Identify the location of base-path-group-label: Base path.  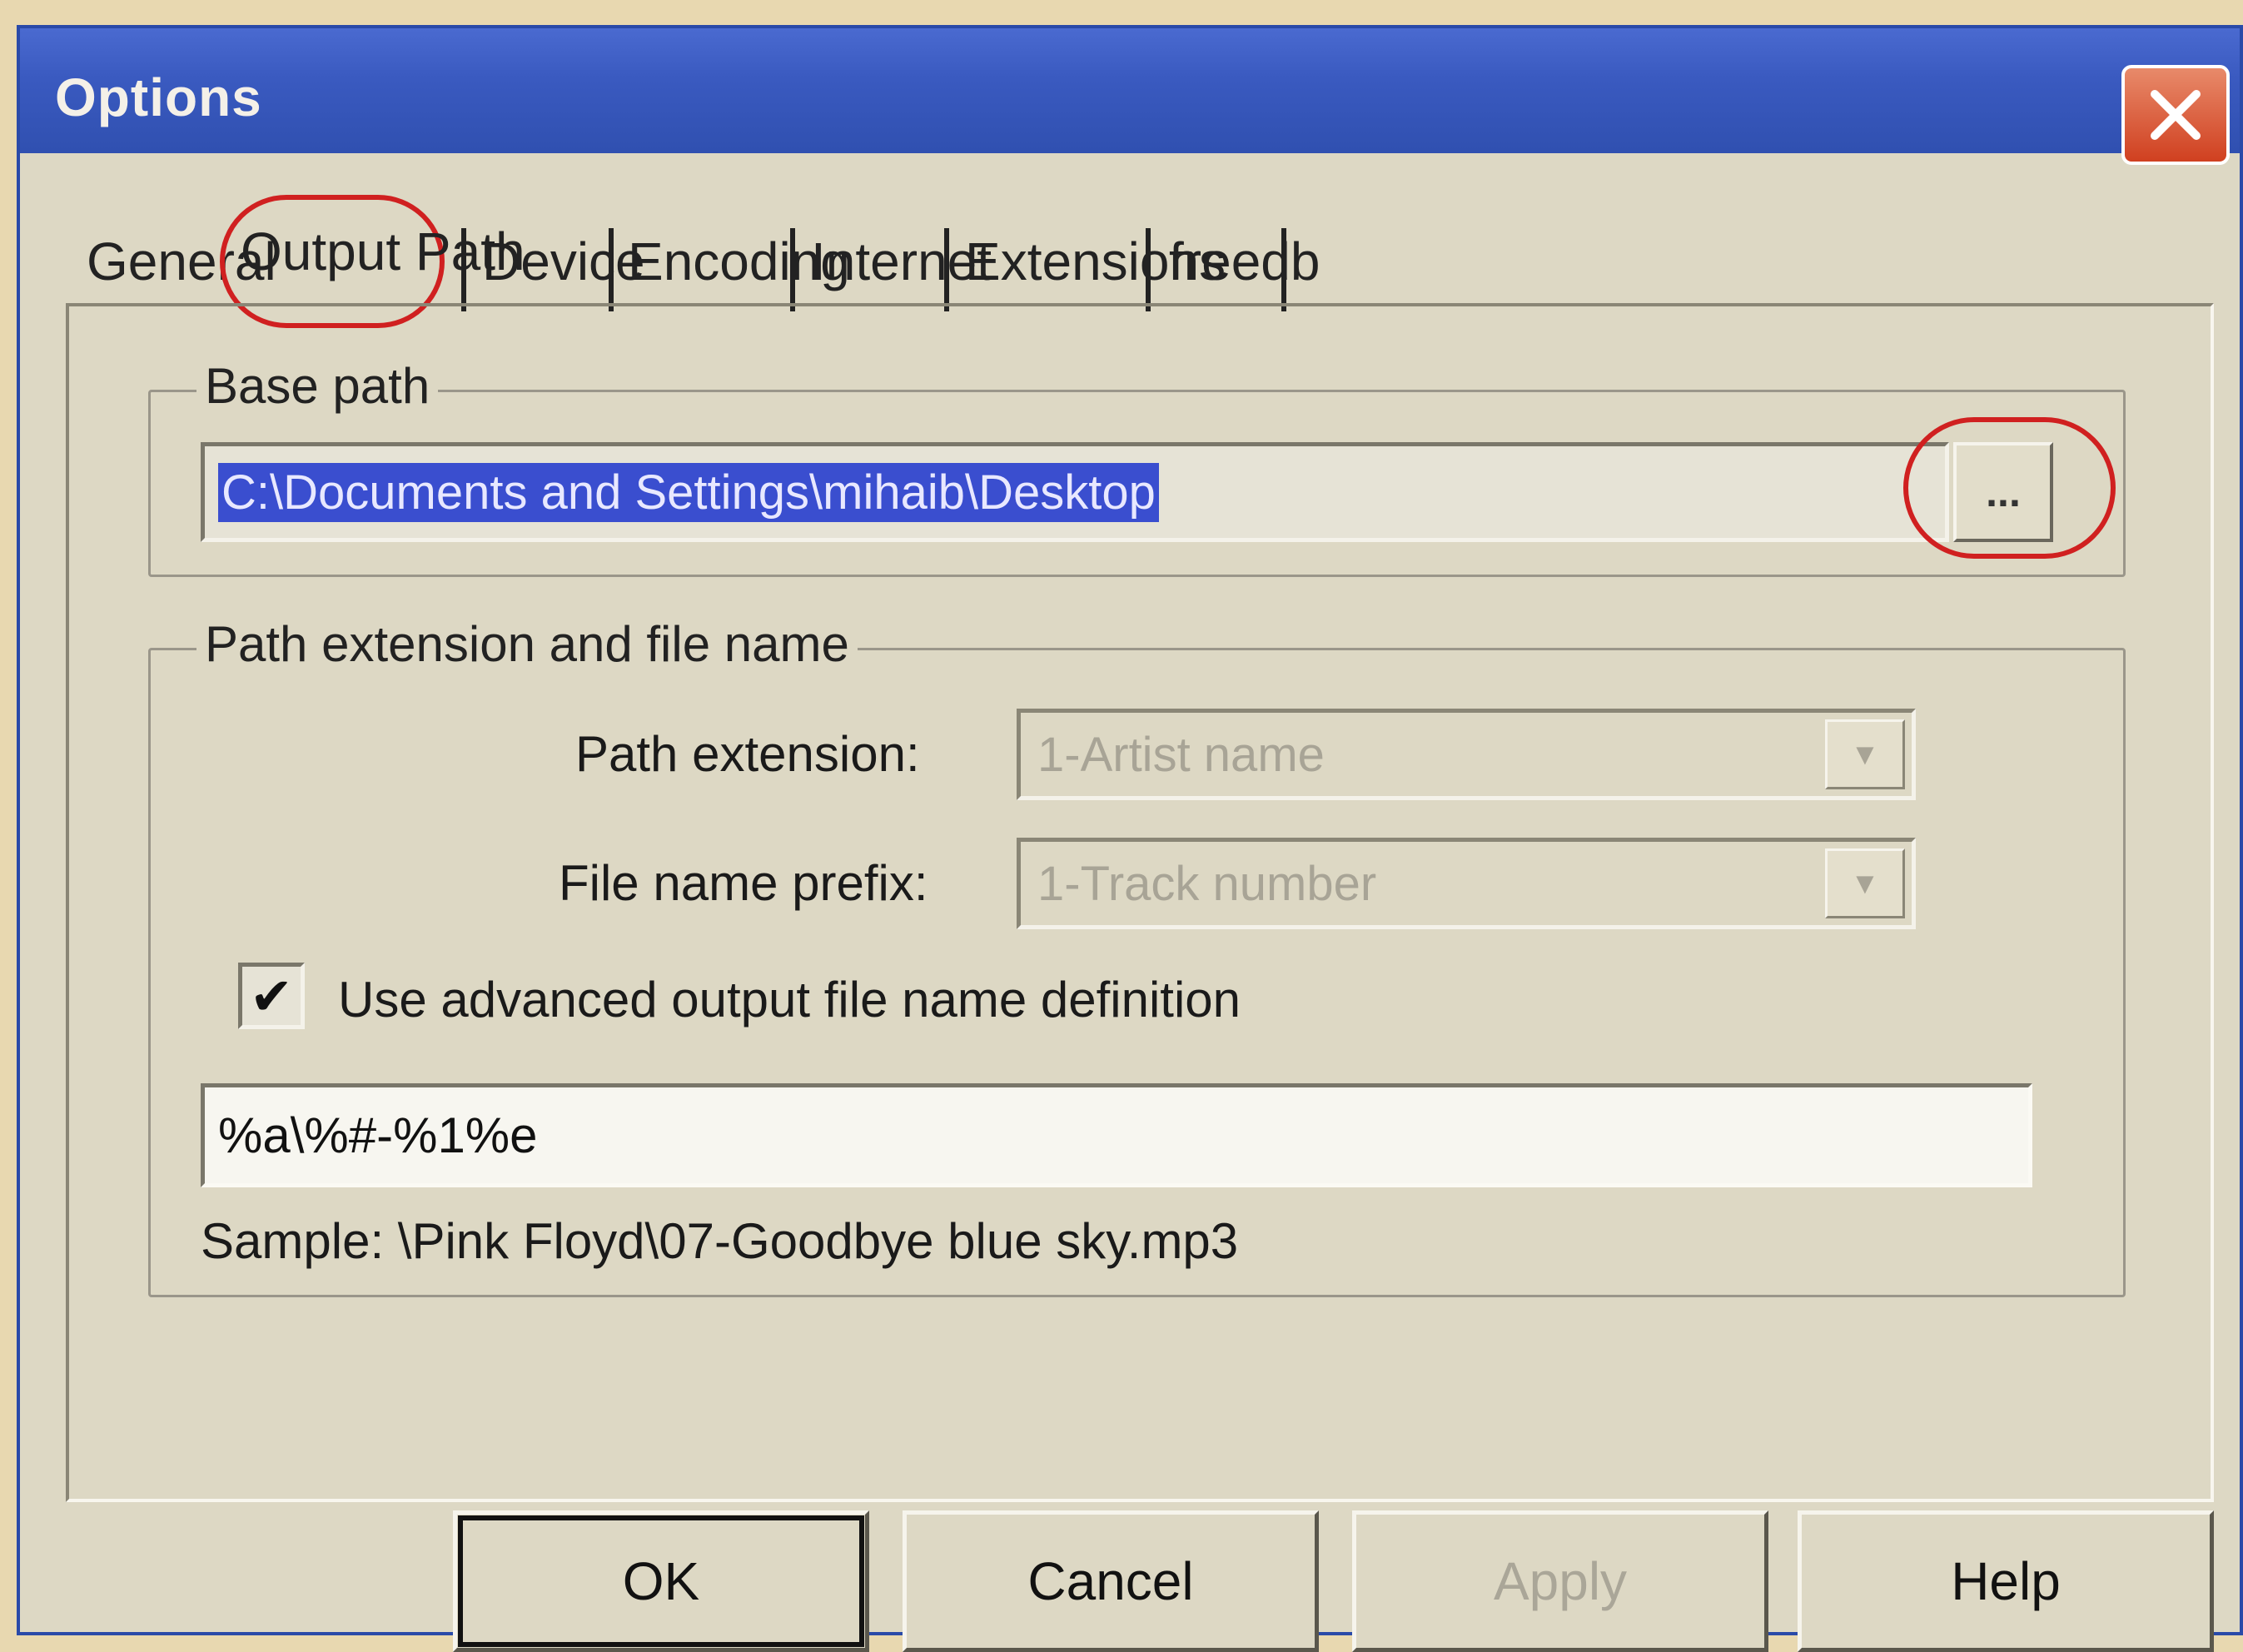
(317, 386).